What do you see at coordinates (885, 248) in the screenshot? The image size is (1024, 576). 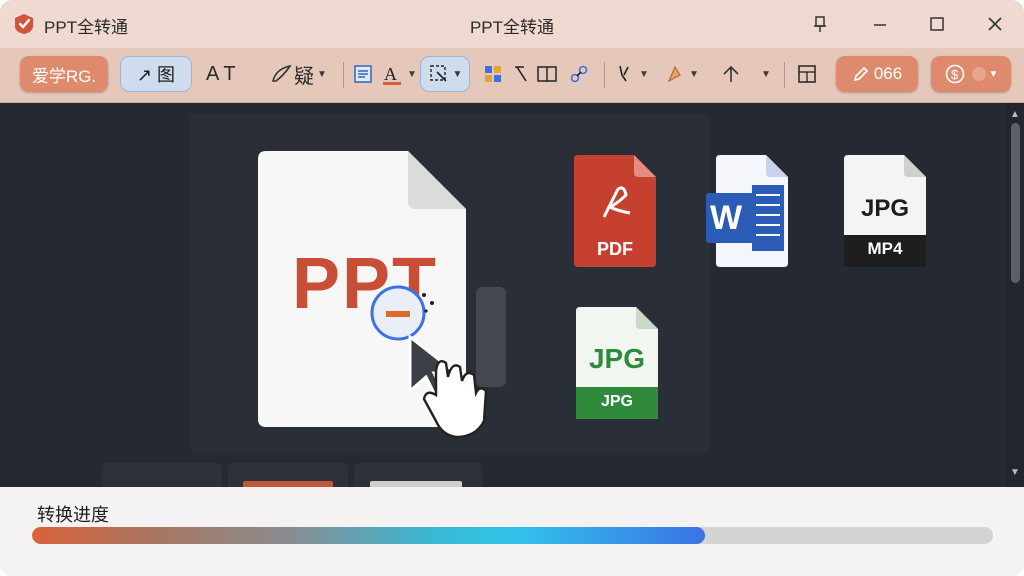 I see `mp4-file-label: MP4` at bounding box center [885, 248].